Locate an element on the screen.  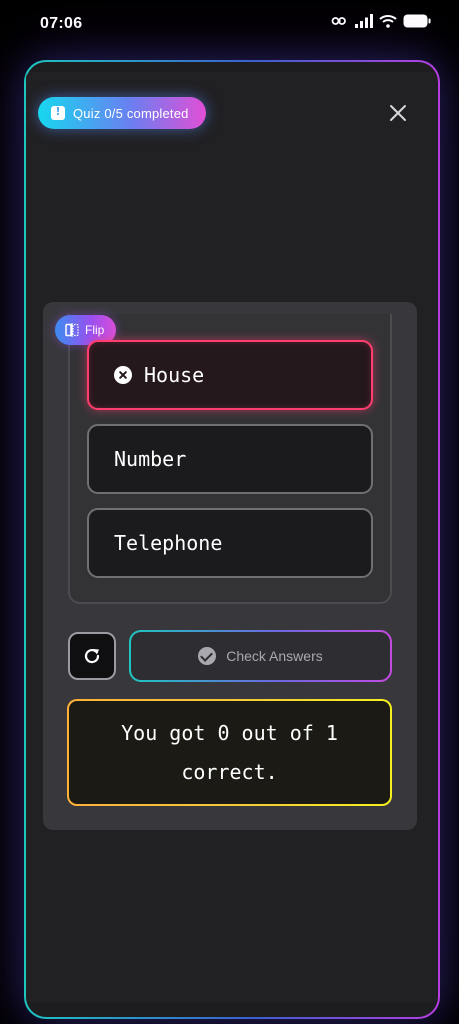
status-icons is located at coordinates (381, 21).